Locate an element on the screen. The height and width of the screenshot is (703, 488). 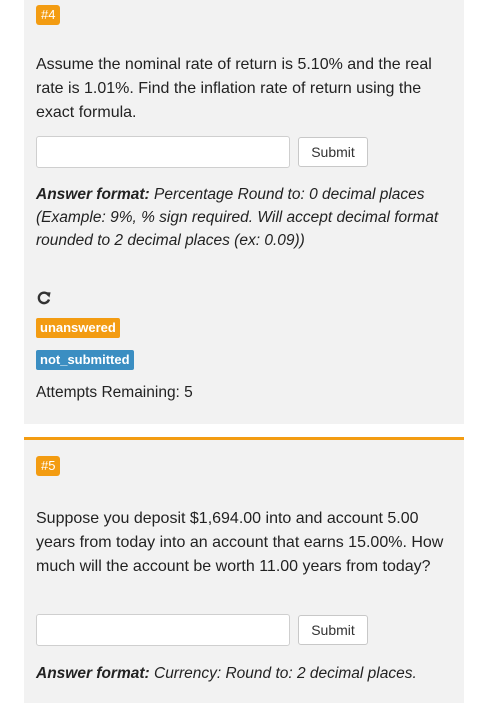
refresh-icon is located at coordinates (44, 298).